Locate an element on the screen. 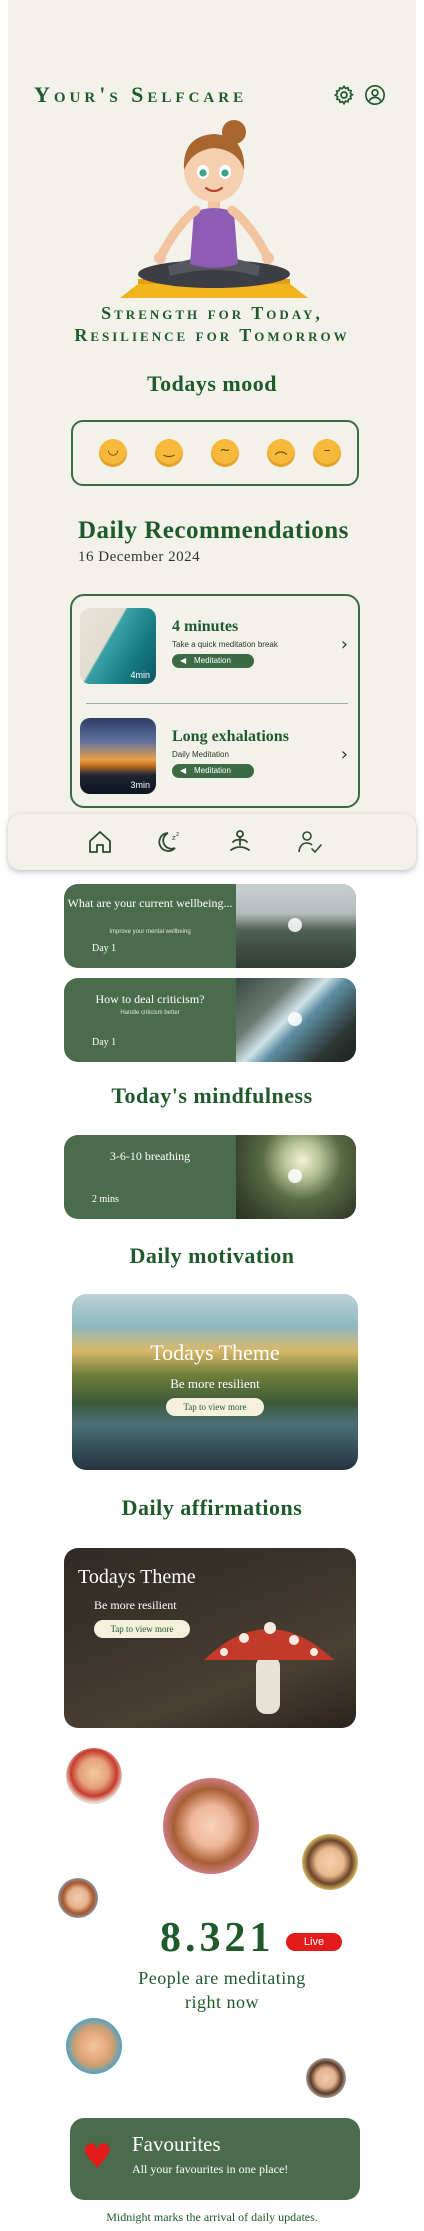  svg-text: z is located at coordinates (177, 834).